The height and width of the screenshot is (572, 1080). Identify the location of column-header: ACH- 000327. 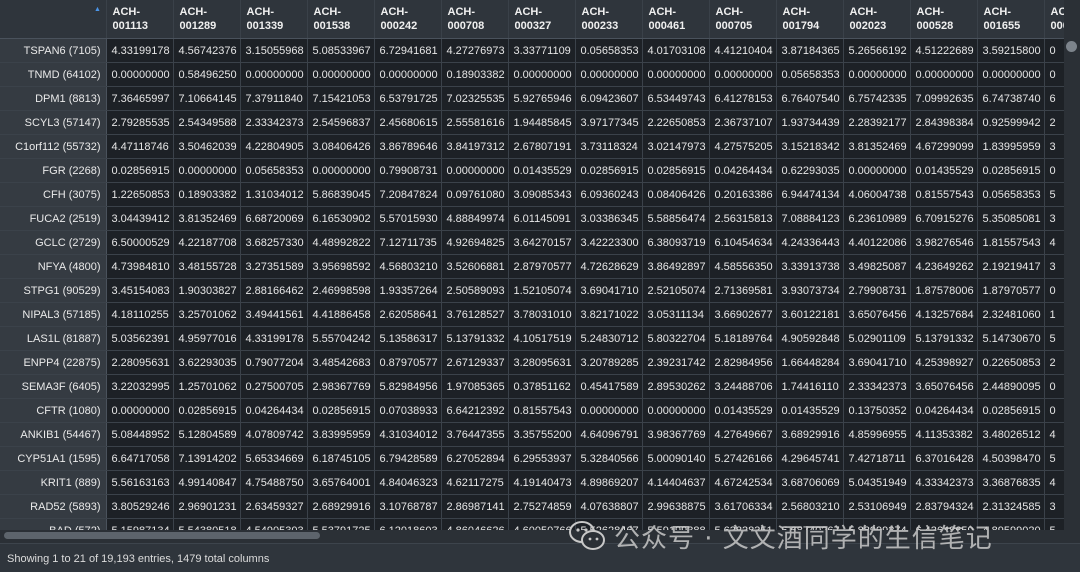
(542, 19).